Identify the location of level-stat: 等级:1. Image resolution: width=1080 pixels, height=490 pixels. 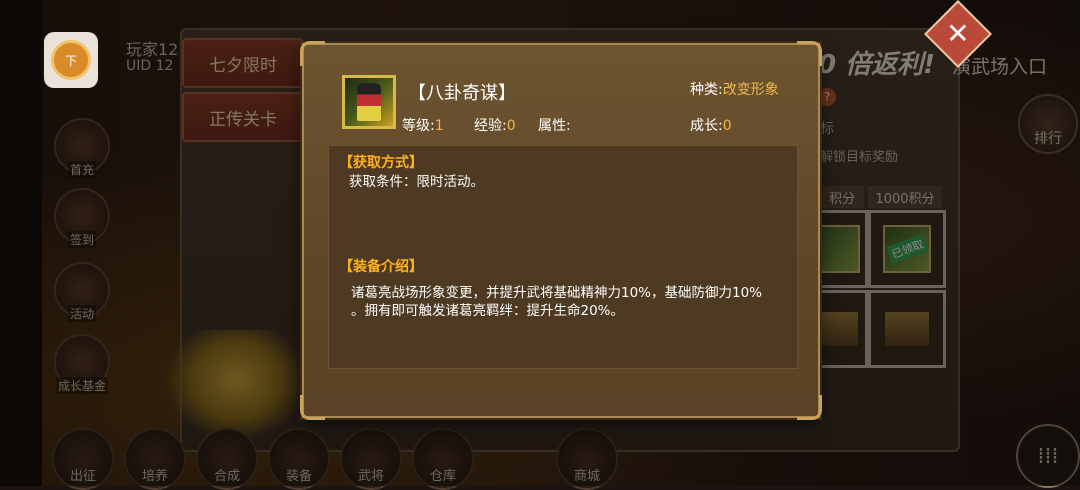
(423, 125).